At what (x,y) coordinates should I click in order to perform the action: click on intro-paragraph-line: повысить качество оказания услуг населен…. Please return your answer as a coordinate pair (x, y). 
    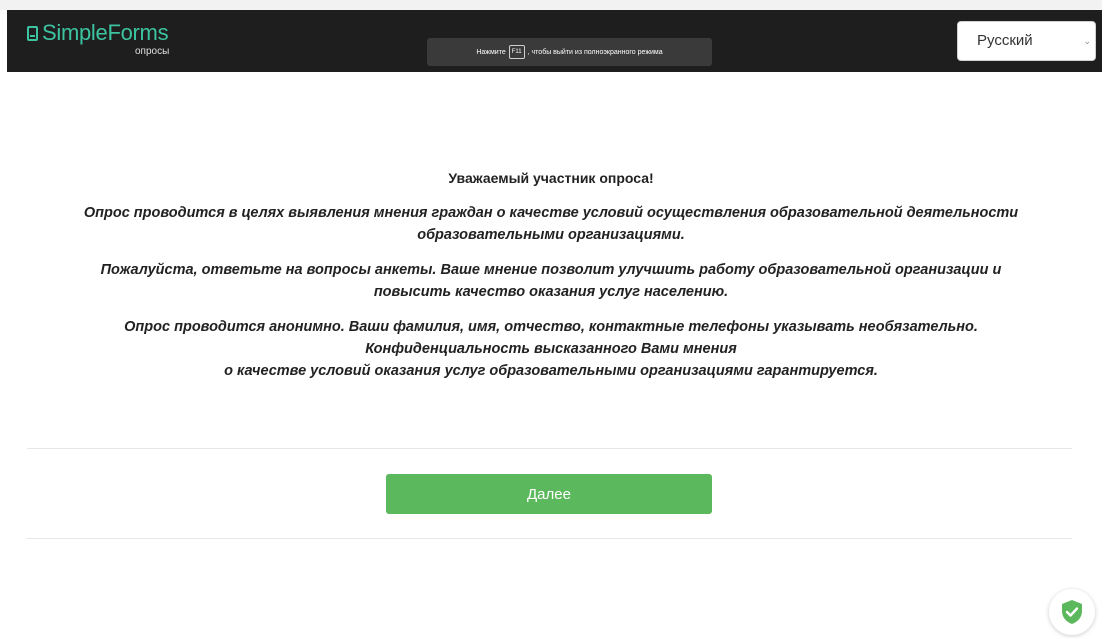
    Looking at the image, I should click on (551, 292).